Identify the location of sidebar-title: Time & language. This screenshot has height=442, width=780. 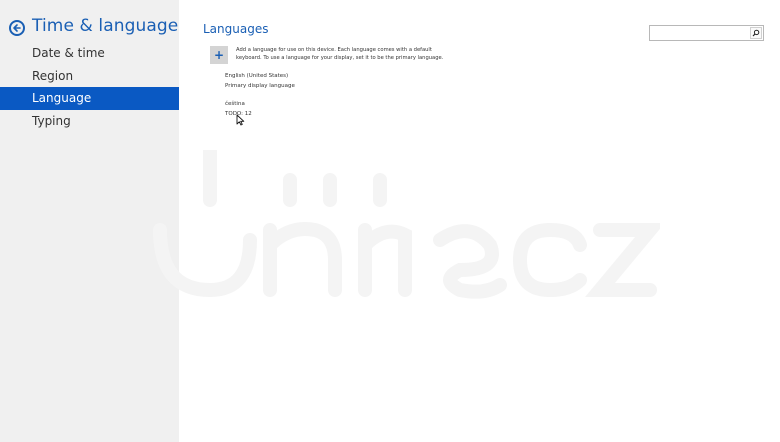
(105, 26).